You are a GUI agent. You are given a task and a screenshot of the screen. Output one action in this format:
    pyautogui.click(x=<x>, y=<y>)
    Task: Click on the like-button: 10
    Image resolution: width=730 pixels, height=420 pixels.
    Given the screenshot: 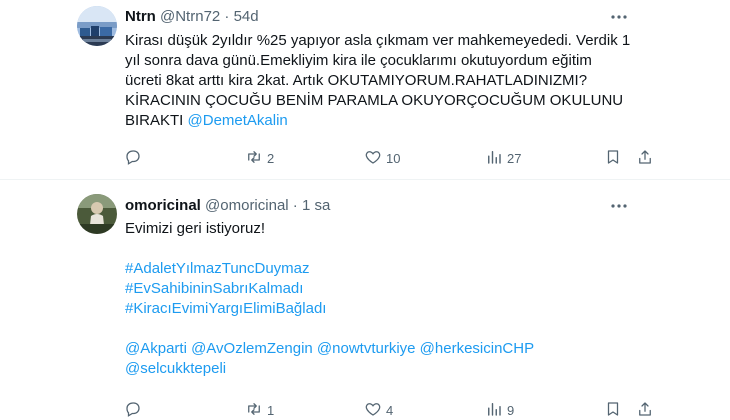 What is the action you would take?
    pyautogui.click(x=382, y=158)
    